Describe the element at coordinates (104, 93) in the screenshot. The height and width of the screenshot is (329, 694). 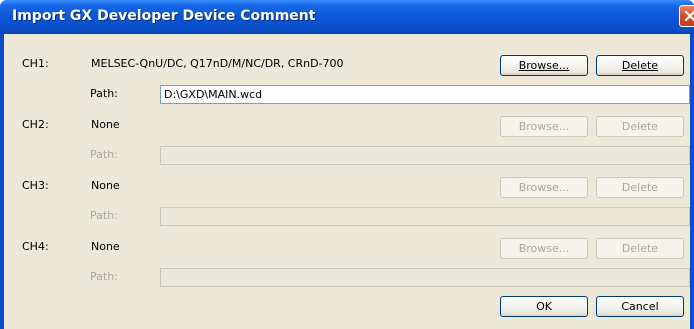
I see `ch1-path-label: Path:` at that location.